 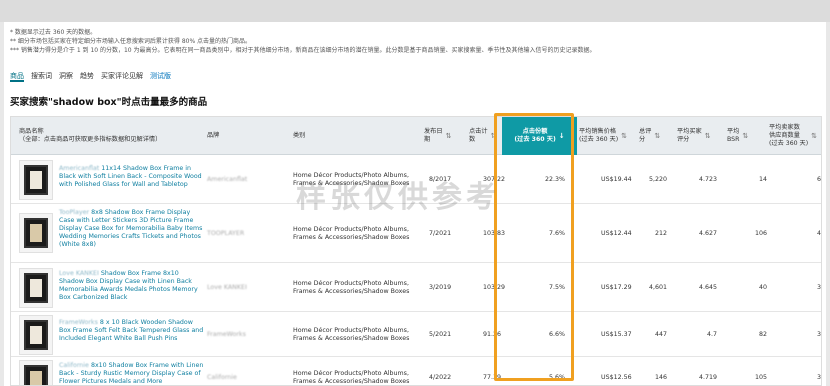 I want to click on release-date: 5/2021, so click(x=440, y=334).